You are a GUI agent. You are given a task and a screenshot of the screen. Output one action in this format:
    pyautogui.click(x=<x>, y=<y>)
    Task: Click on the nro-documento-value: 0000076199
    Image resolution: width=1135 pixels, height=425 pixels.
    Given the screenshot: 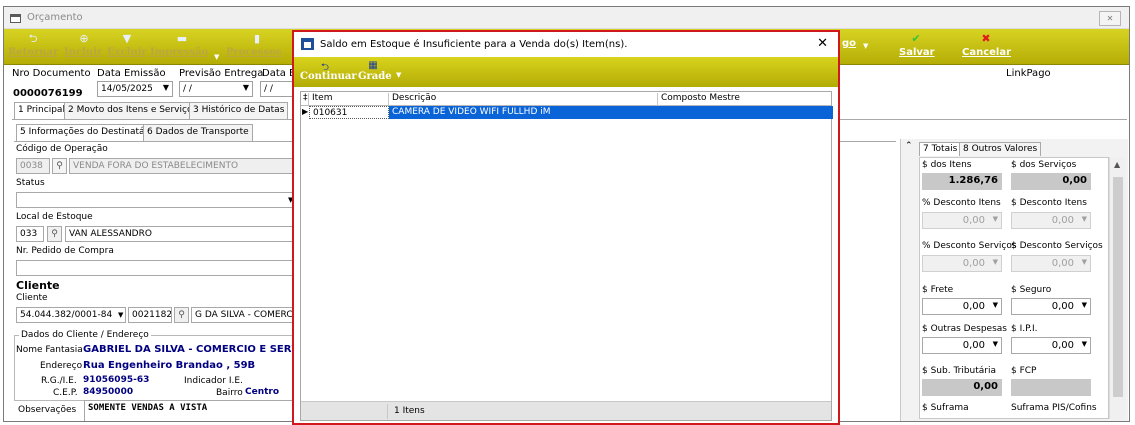 What is the action you would take?
    pyautogui.click(x=48, y=93)
    